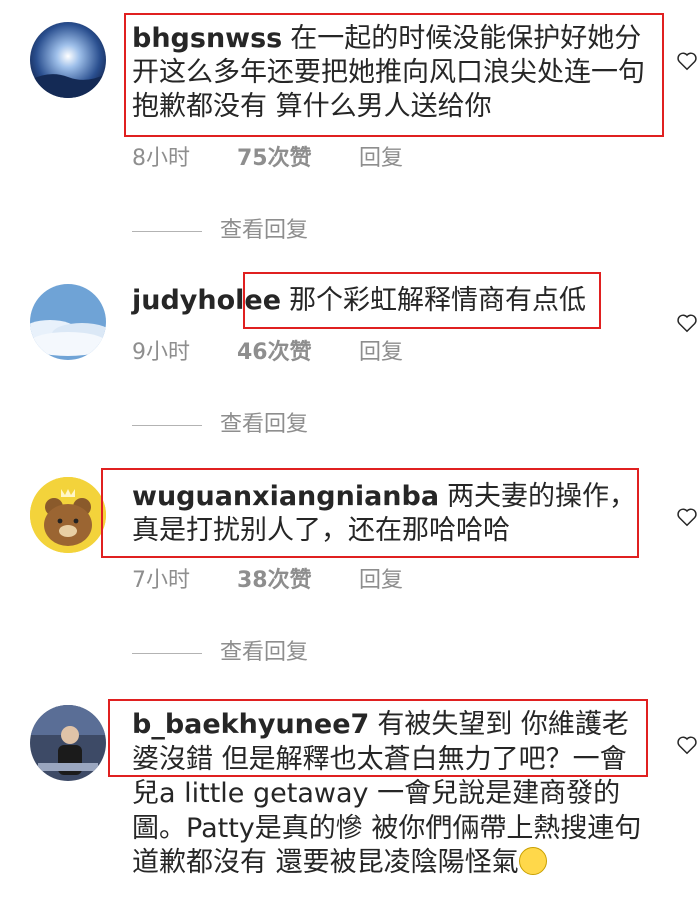  What do you see at coordinates (161, 580) in the screenshot?
I see `comment-time: 7小时` at bounding box center [161, 580].